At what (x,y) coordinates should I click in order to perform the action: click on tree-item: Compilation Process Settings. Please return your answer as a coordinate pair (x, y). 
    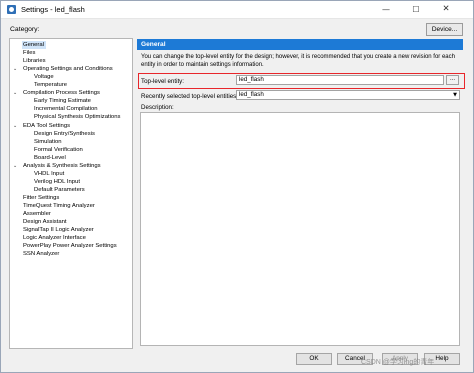
    Looking at the image, I should click on (61, 93).